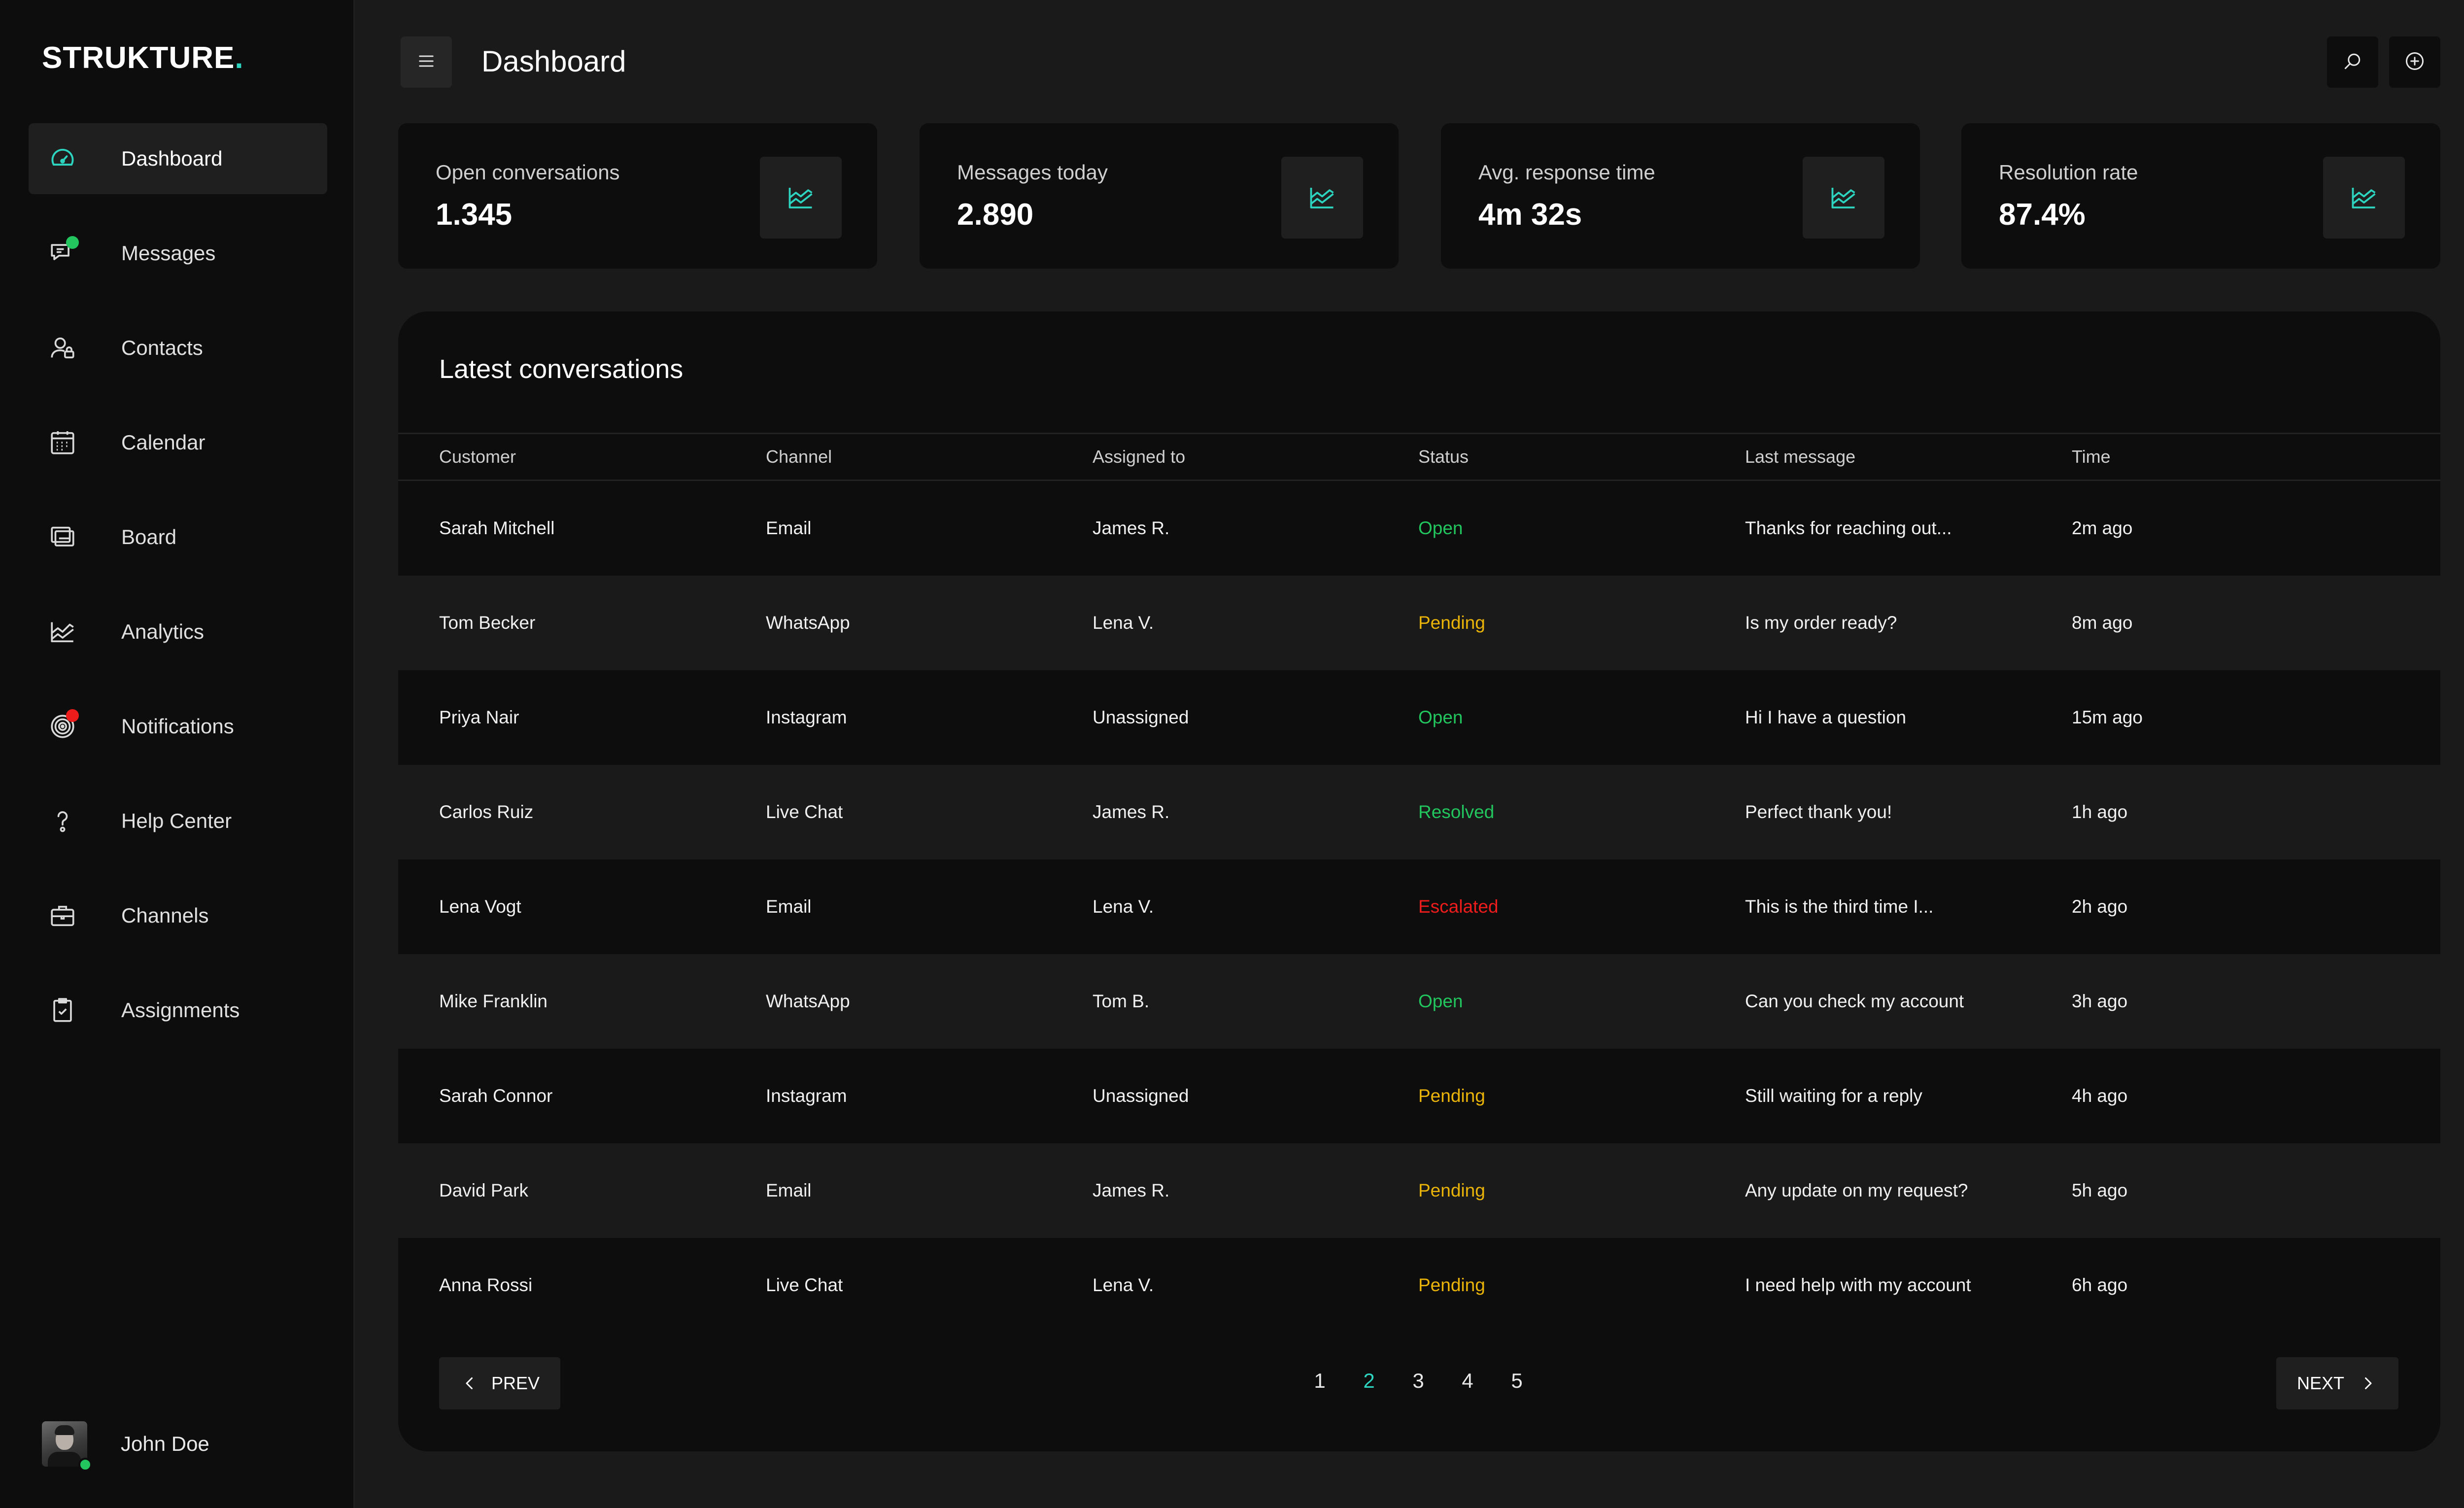 The image size is (2464, 1508). I want to click on stat-label: Resolution rate, so click(2068, 172).